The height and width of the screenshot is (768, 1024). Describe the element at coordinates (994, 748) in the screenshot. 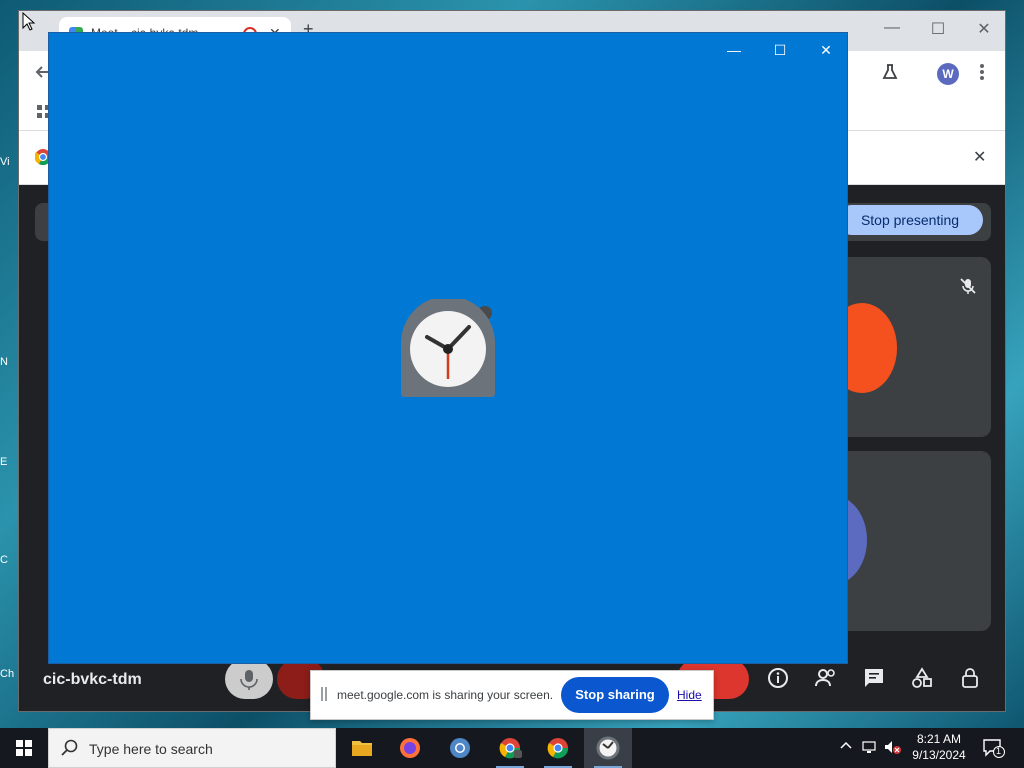

I see `action-center-notification-icon: 1` at that location.